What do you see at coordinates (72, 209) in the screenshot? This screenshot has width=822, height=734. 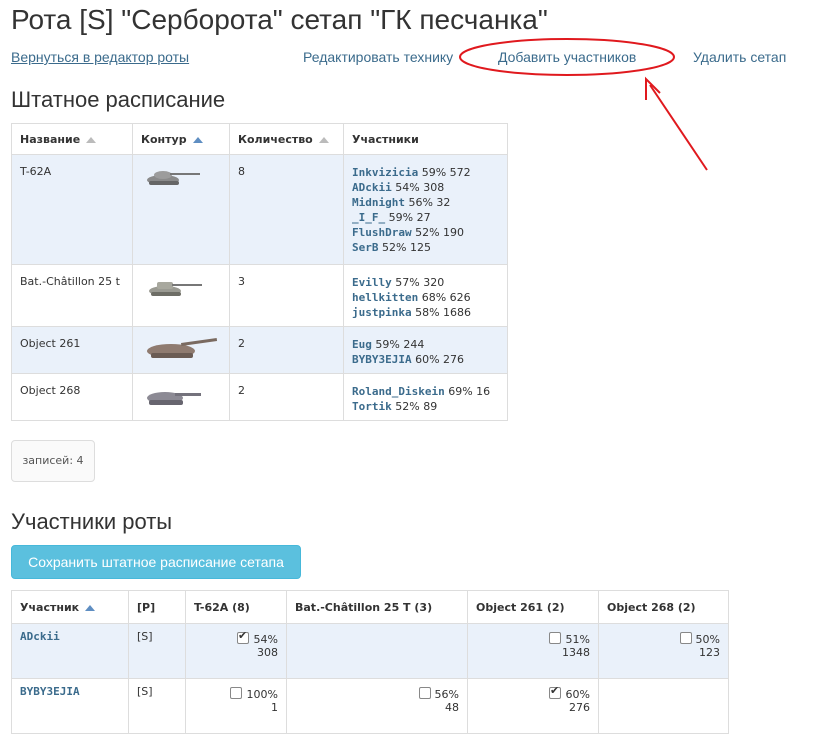 I see `tank-name-cell: T-62A` at bounding box center [72, 209].